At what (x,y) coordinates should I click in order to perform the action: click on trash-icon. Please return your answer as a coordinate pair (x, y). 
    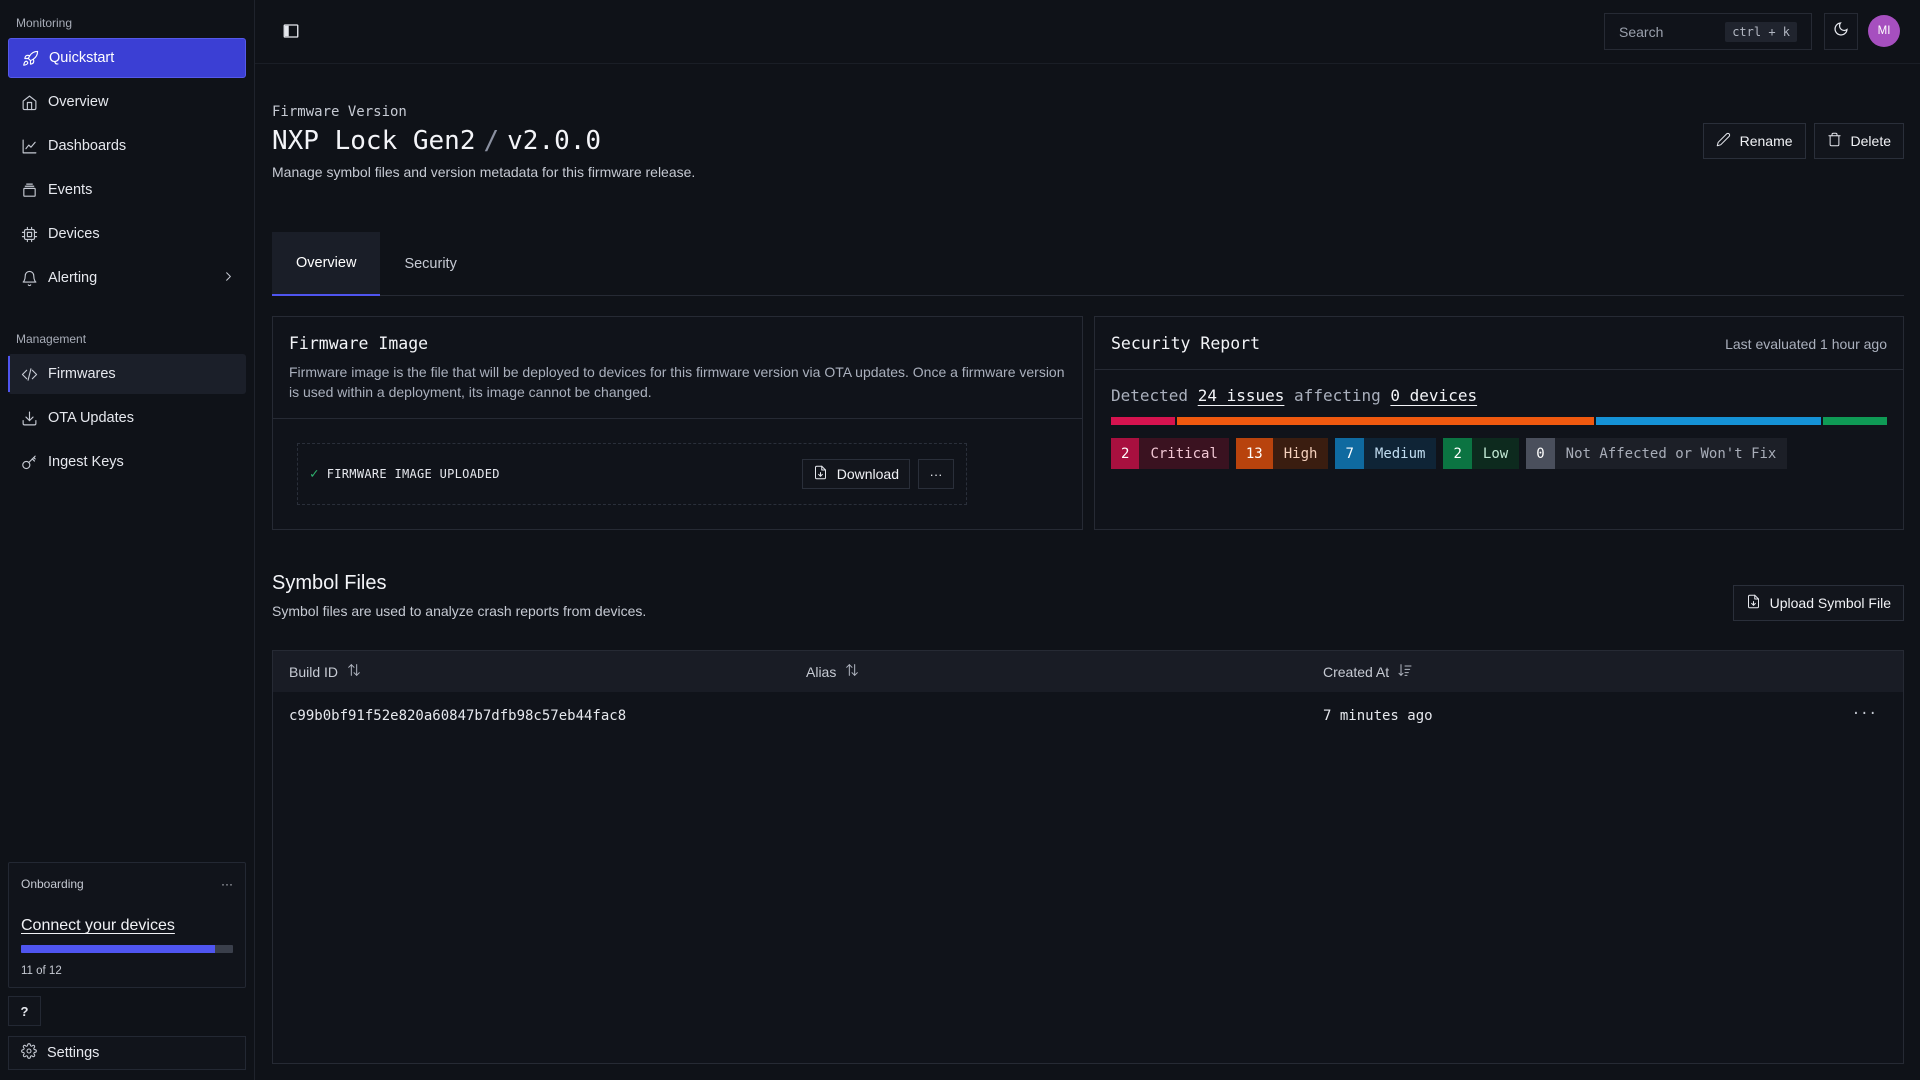
    Looking at the image, I should click on (1839, 141).